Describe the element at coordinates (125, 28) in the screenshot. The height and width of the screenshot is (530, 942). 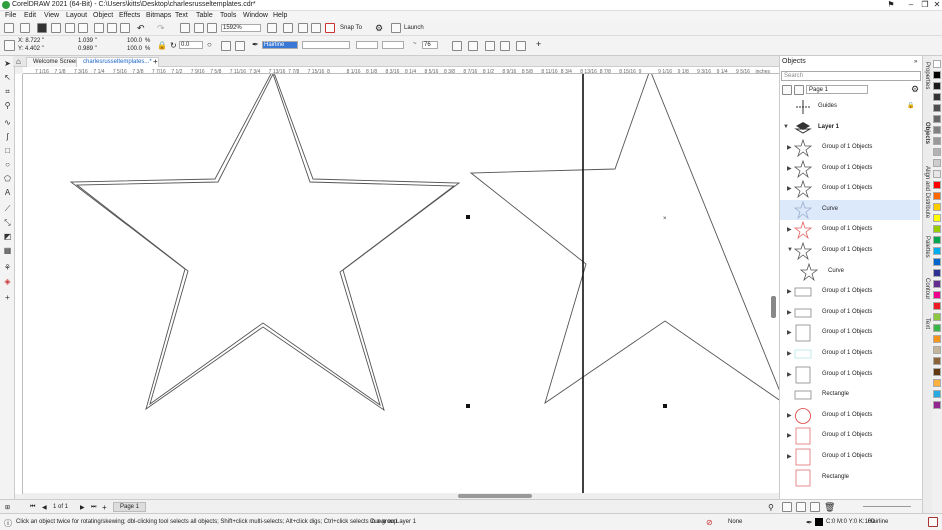
I see `paste-icon` at that location.